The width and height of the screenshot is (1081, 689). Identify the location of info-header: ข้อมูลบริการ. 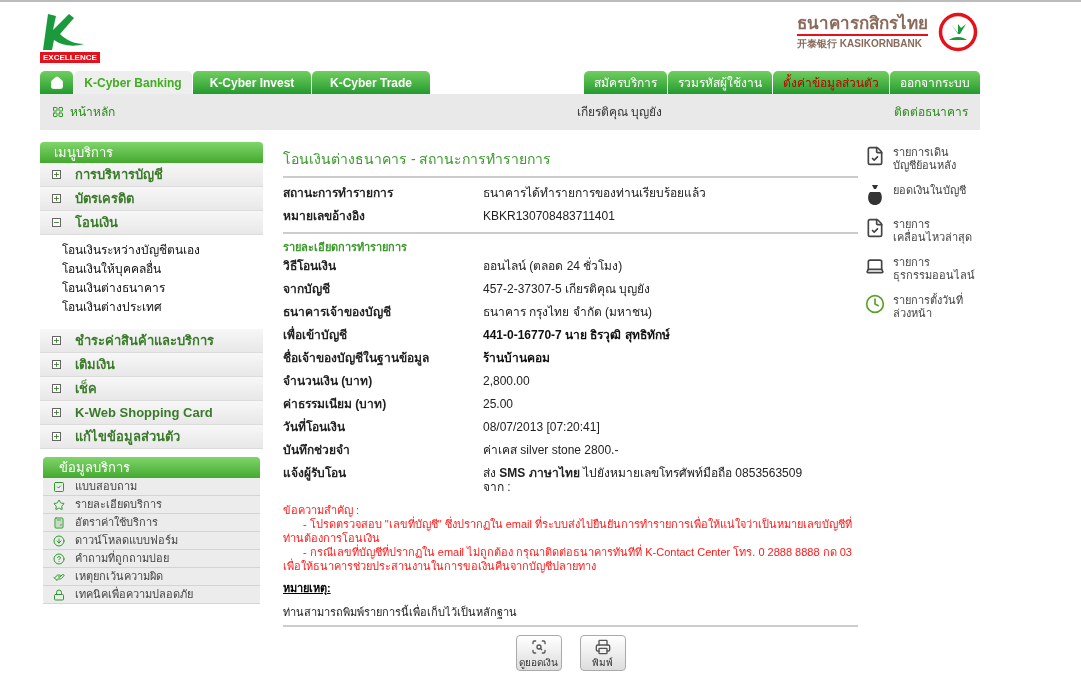
(151, 467).